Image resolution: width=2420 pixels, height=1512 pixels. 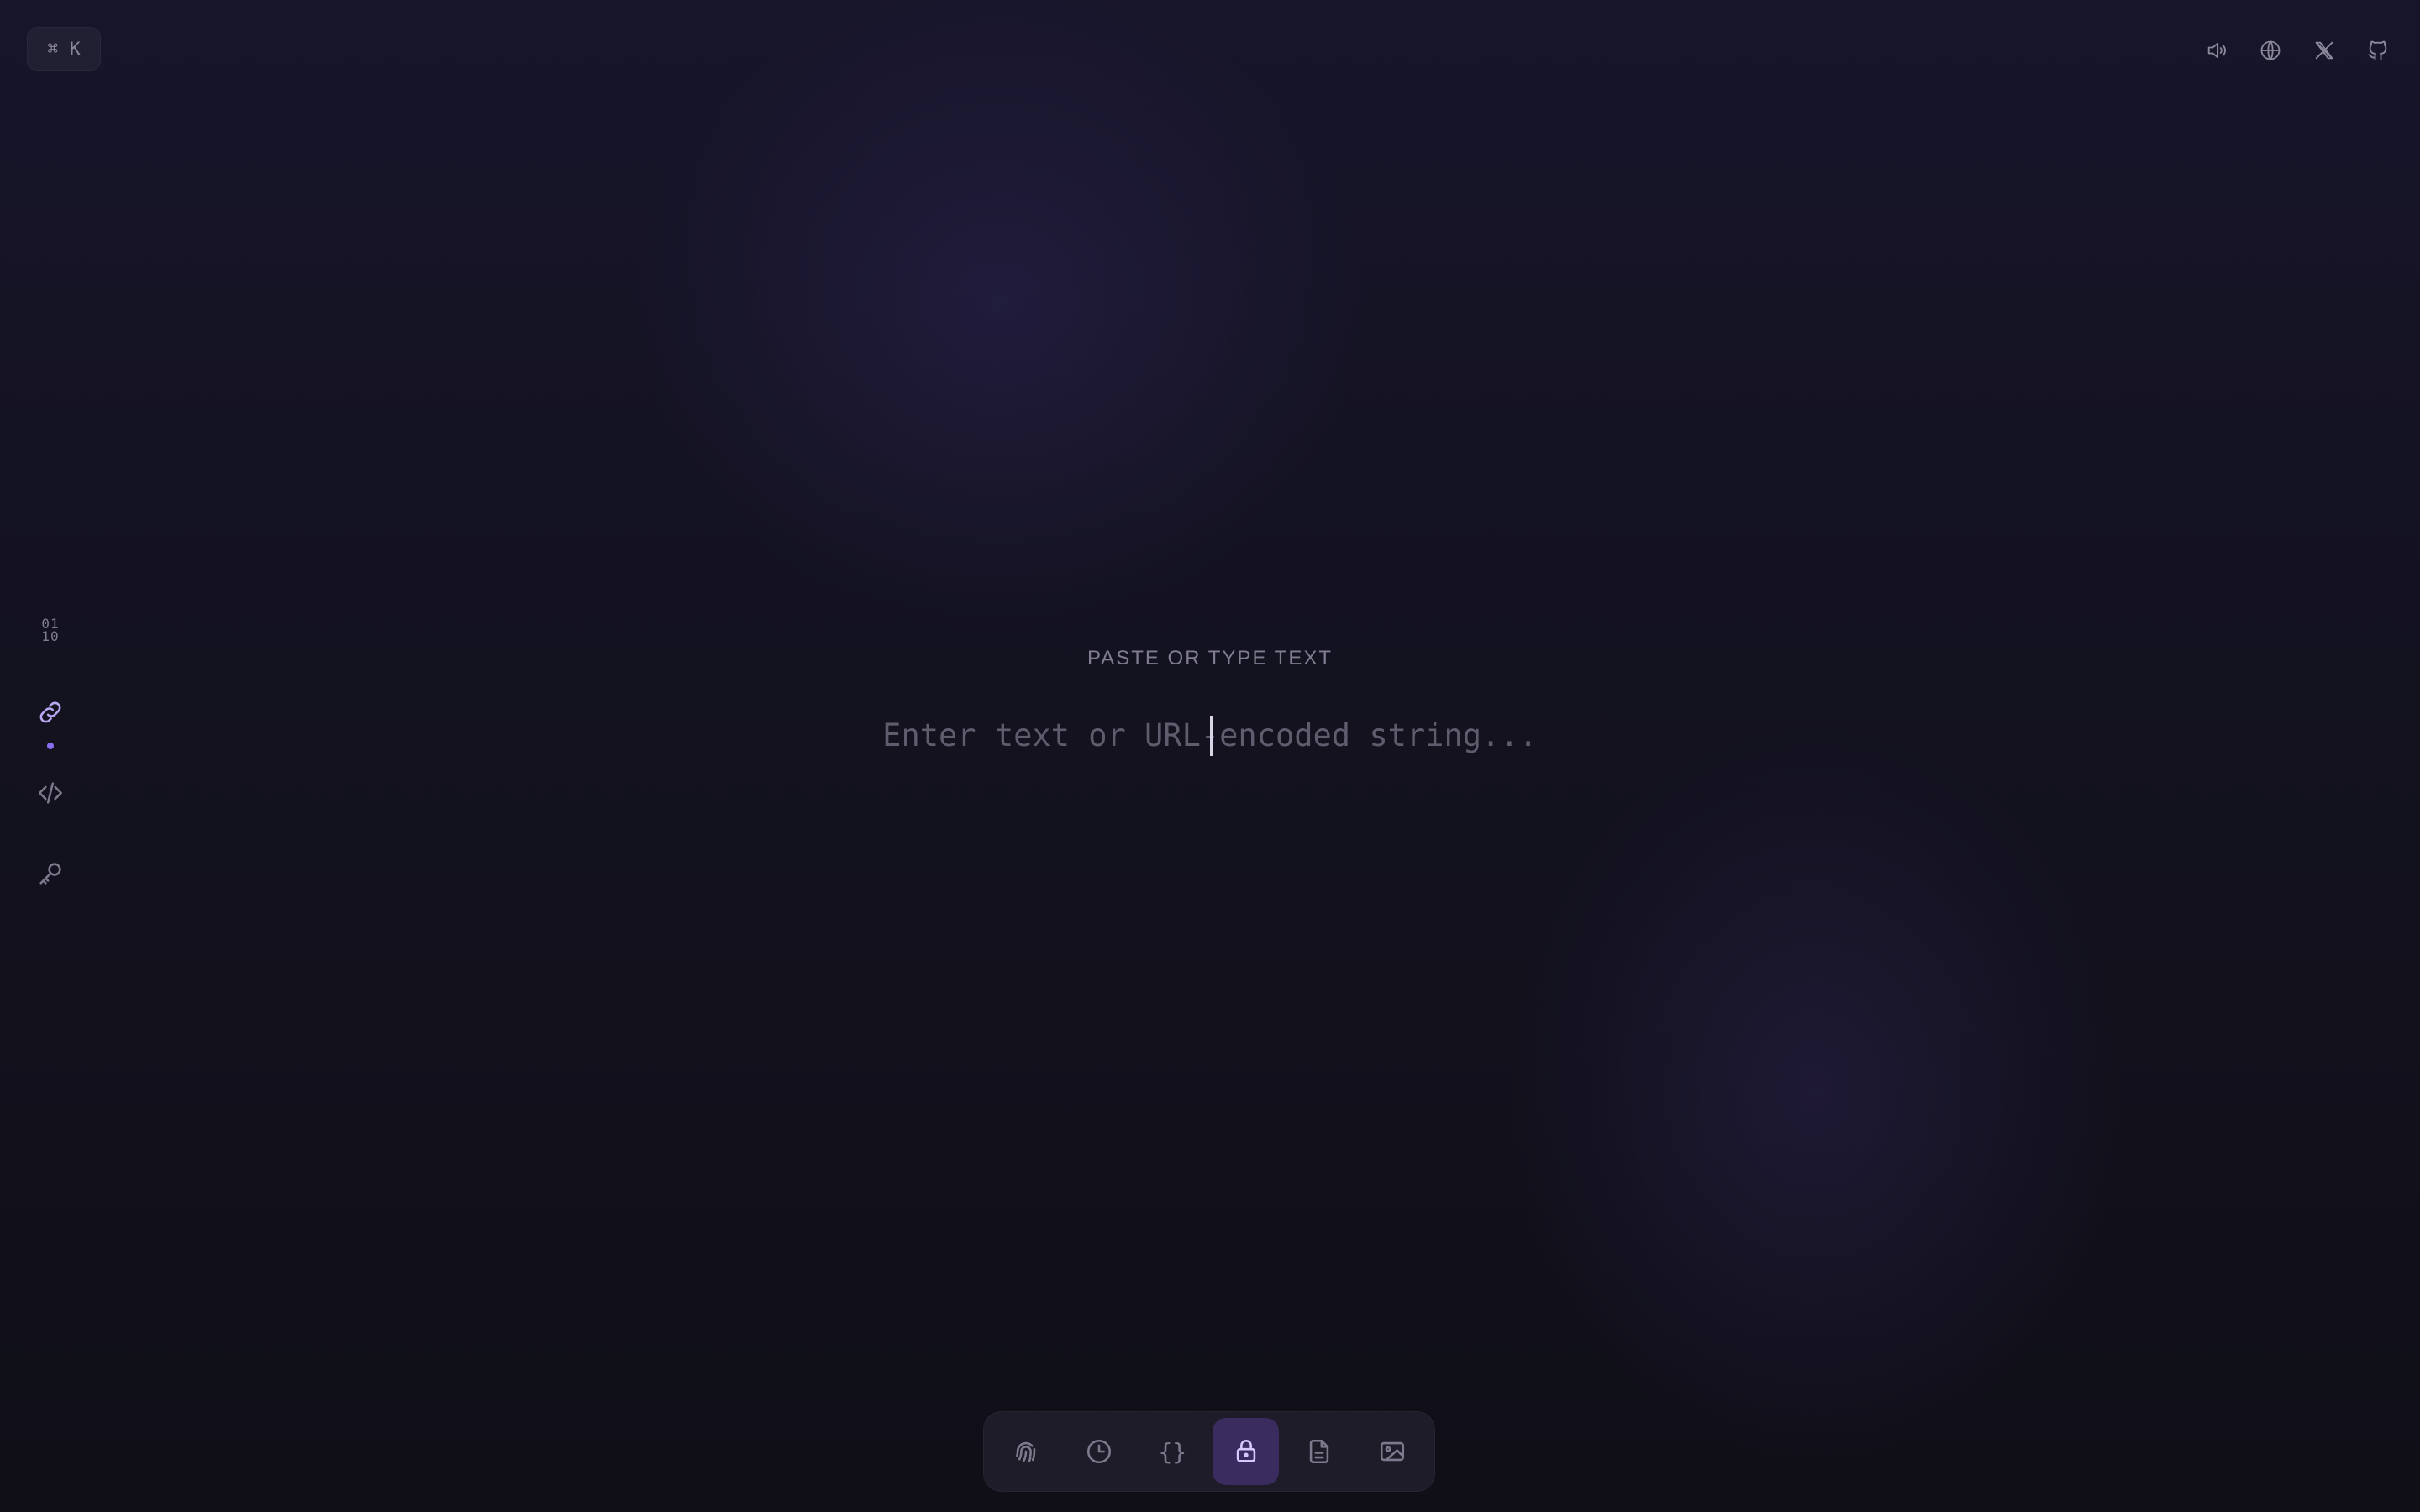 I want to click on code-icon, so click(x=51, y=793).